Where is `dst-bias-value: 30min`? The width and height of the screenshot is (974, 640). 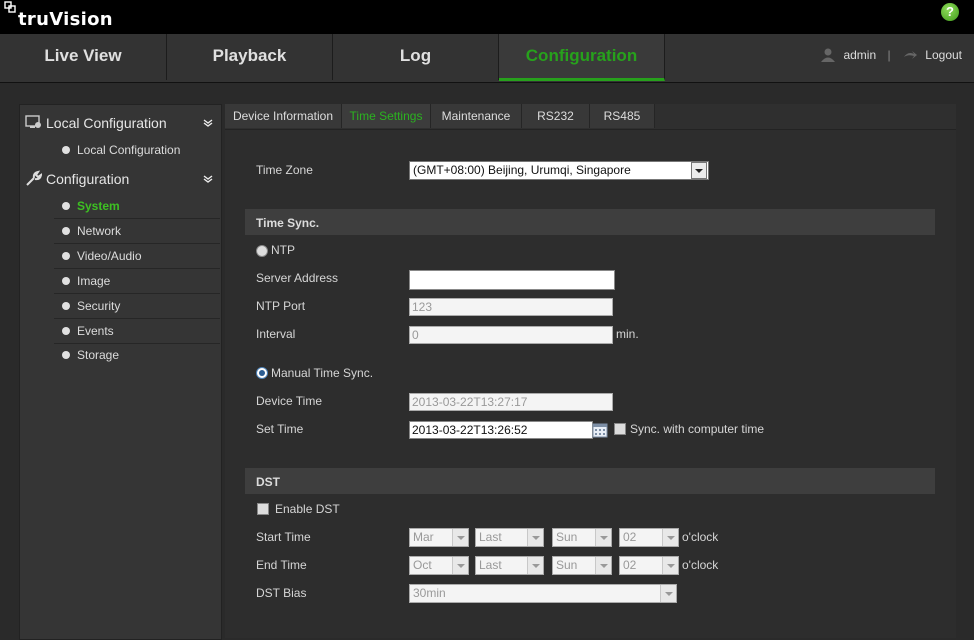
dst-bias-value: 30min is located at coordinates (429, 593).